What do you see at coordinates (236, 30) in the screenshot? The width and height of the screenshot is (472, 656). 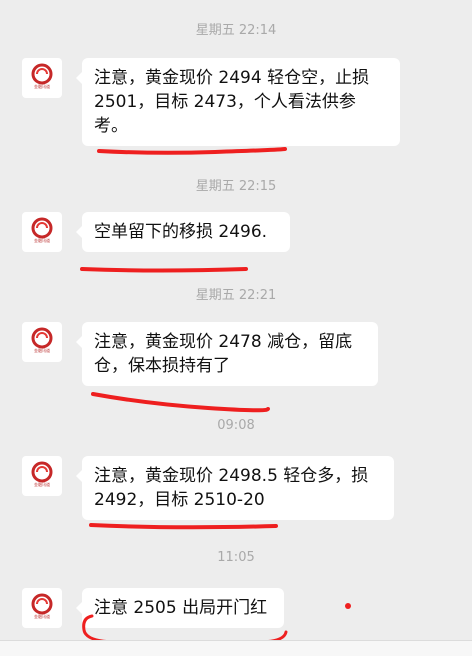 I see `timestamp: 星期五 22:14` at bounding box center [236, 30].